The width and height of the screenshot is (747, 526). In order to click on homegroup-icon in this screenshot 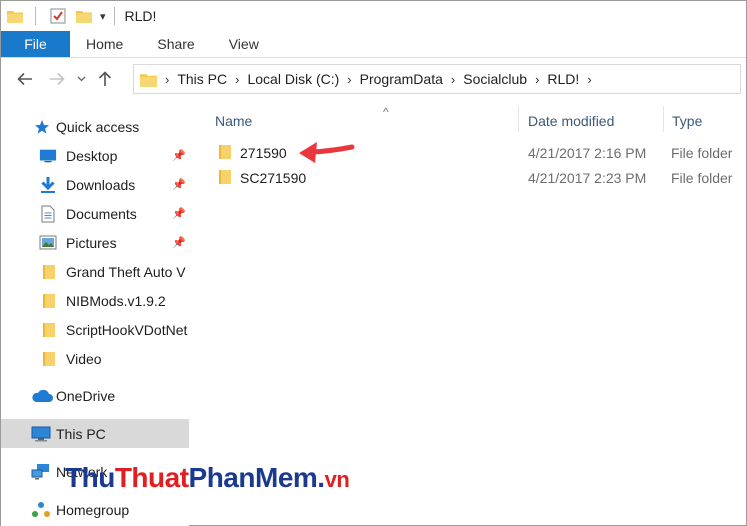, I will do `click(41, 509)`.